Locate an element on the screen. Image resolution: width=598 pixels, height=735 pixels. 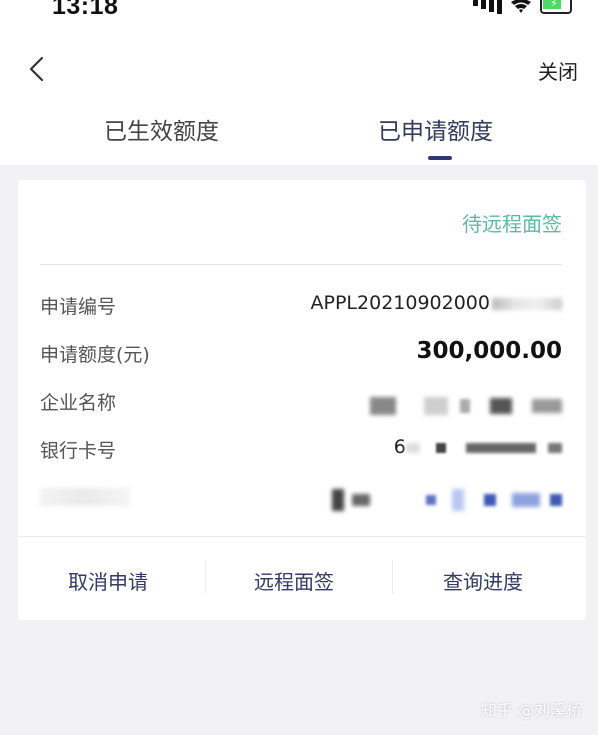
row-company-name: 企业名称 is located at coordinates (301, 403).